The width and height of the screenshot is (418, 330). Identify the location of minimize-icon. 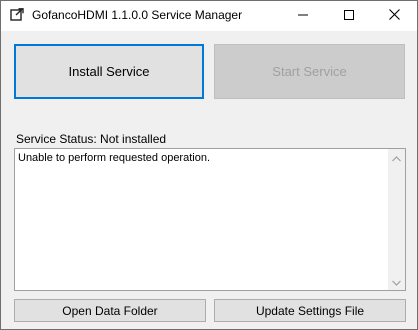
(303, 16).